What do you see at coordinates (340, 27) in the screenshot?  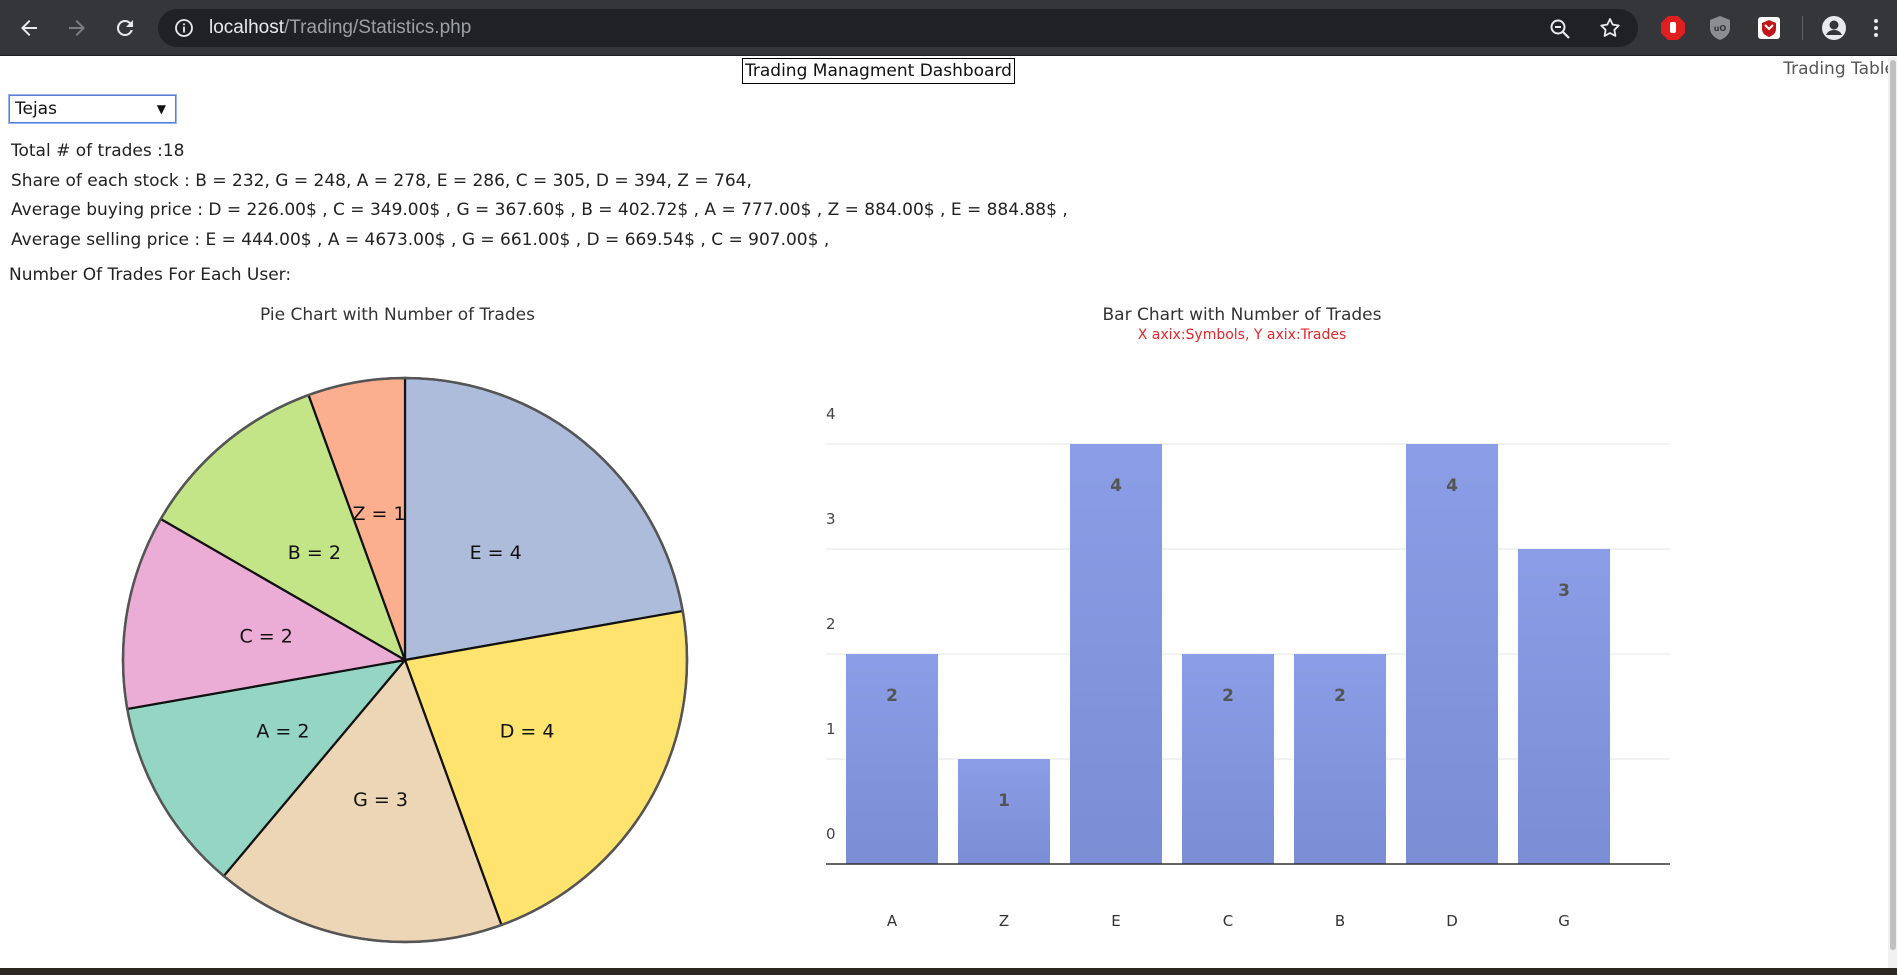 I see `url-text: localhost/Trading/Statistics.php` at bounding box center [340, 27].